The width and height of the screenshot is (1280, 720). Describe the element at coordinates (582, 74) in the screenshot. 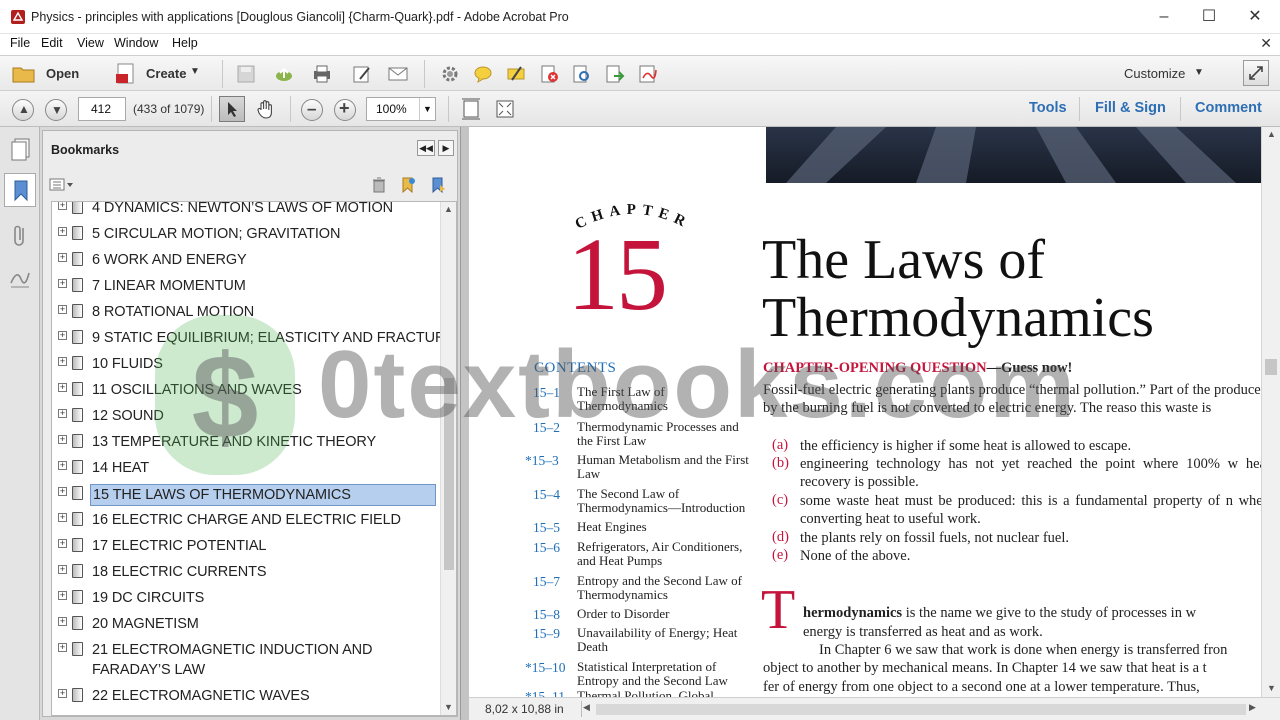

I see `search-document-icon` at that location.